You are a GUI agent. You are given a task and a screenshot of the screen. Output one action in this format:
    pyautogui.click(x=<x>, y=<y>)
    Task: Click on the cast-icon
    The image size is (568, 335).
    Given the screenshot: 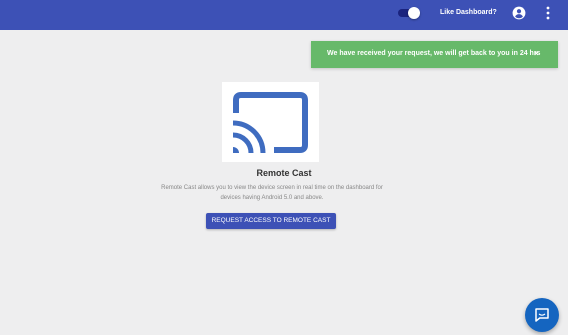 What is the action you would take?
    pyautogui.click(x=270, y=123)
    